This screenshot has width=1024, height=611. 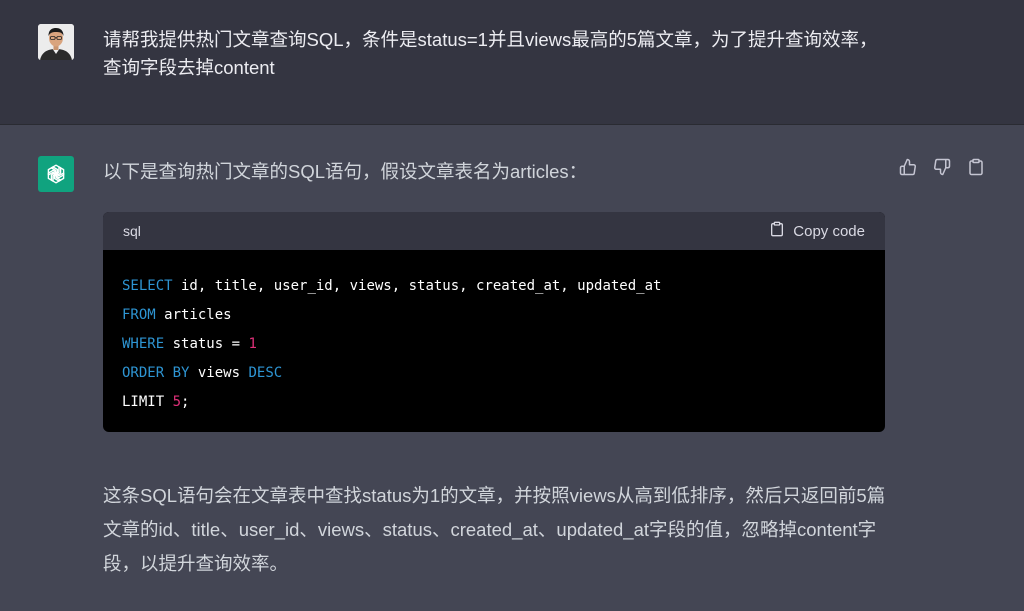 What do you see at coordinates (181, 373) in the screenshot?
I see `code-token: BY` at bounding box center [181, 373].